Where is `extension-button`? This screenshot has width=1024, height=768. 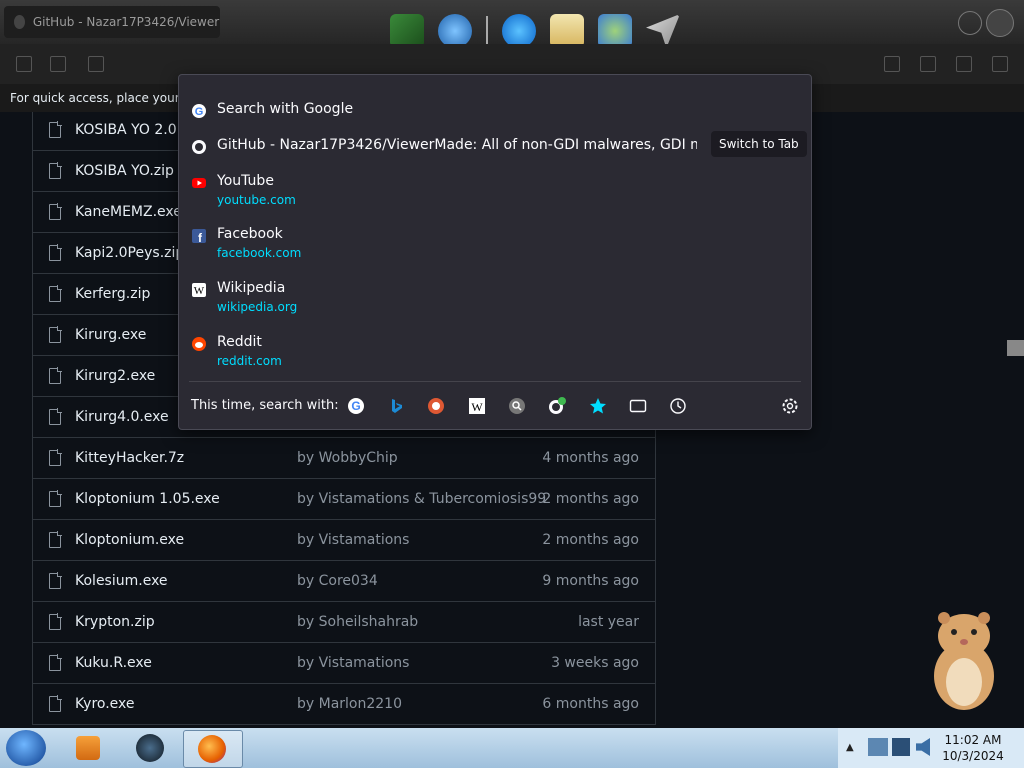
extension-button is located at coordinates (1000, 23).